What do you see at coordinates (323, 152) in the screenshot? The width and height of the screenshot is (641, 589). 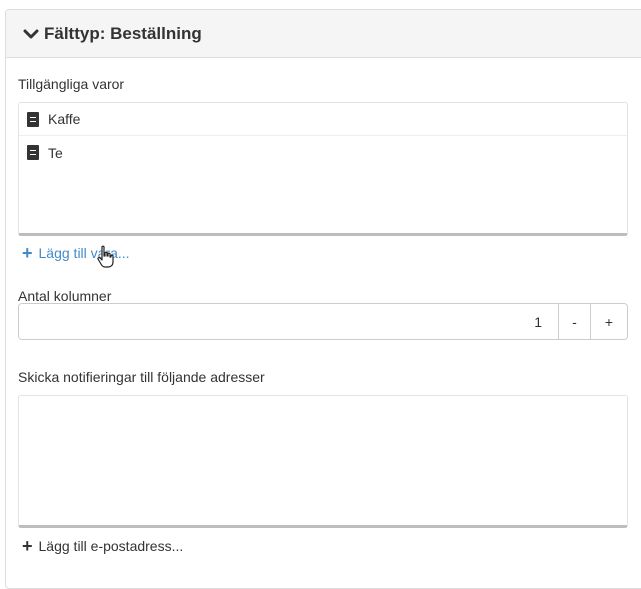 I see `list-item-te: Te` at bounding box center [323, 152].